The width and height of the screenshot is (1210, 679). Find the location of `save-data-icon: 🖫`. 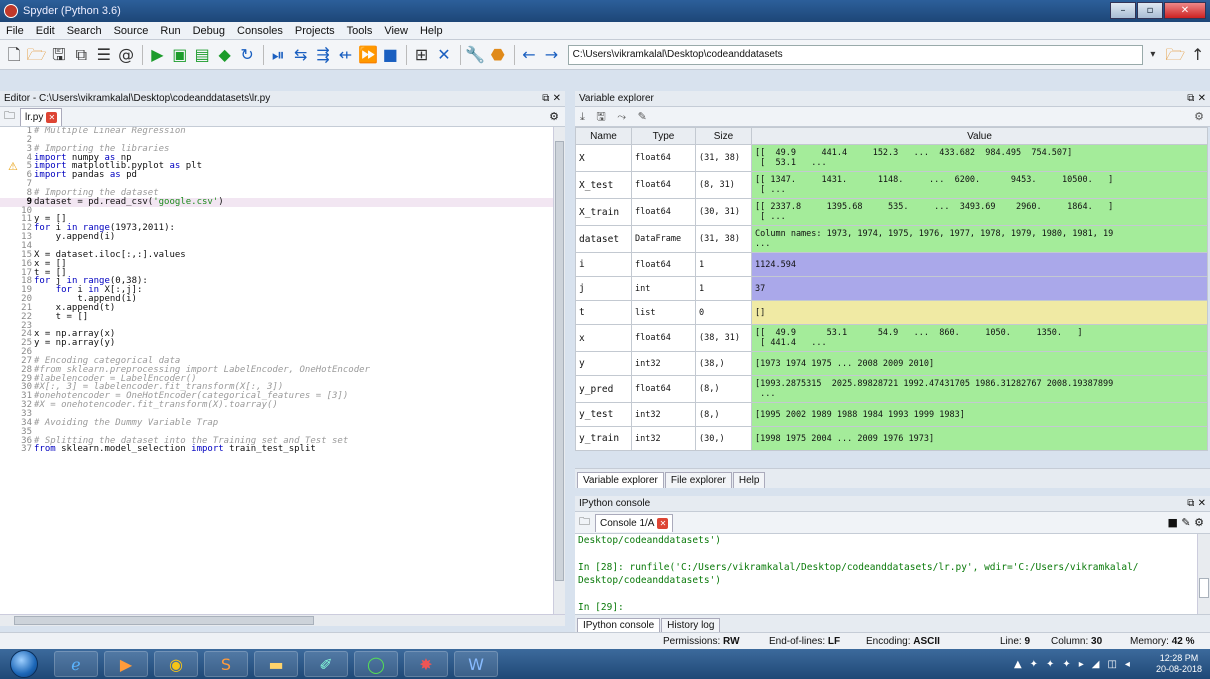

save-data-icon: 🖫 is located at coordinates (600, 116).